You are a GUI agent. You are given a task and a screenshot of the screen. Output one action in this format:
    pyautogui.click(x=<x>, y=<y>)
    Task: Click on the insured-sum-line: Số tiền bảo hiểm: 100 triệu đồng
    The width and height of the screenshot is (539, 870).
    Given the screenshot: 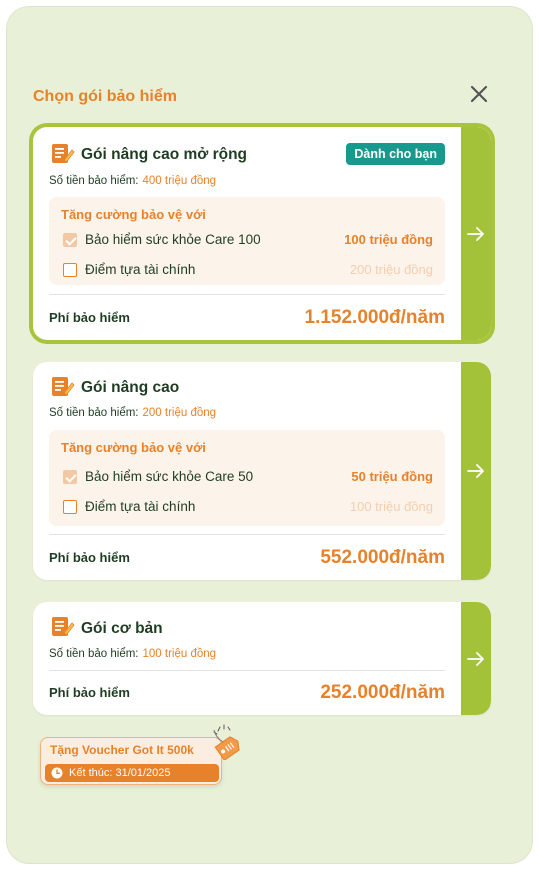 What is the action you would take?
    pyautogui.click(x=132, y=654)
    